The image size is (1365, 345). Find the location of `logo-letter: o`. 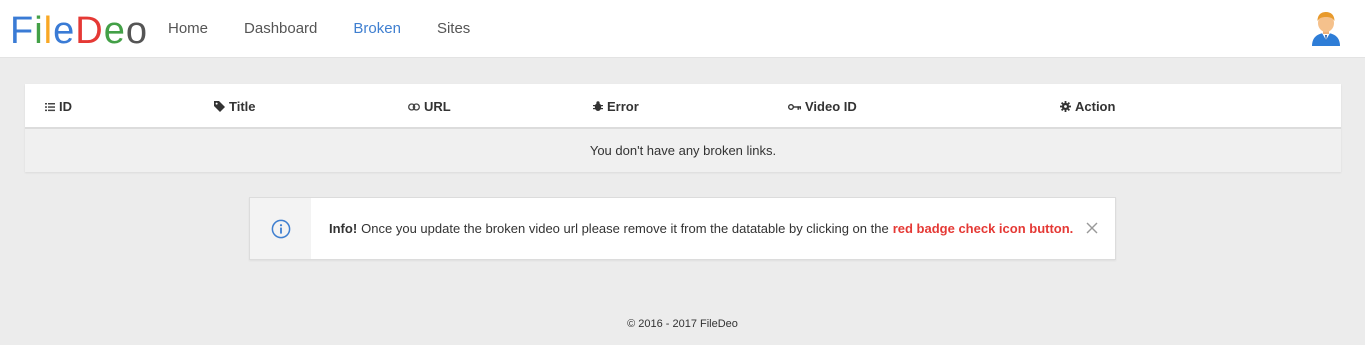

logo-letter: o is located at coordinates (136, 31).